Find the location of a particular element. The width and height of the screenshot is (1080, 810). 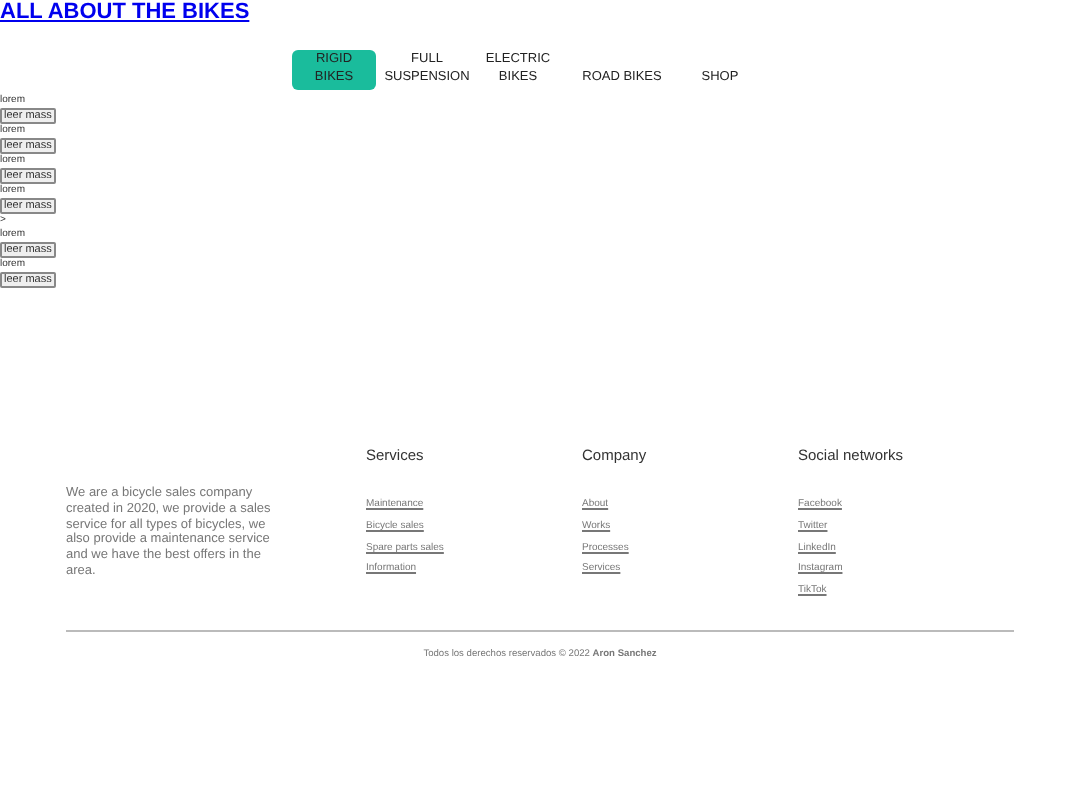

site-title-link: ALL ABOUT THE BIKES is located at coordinates (125, 12).